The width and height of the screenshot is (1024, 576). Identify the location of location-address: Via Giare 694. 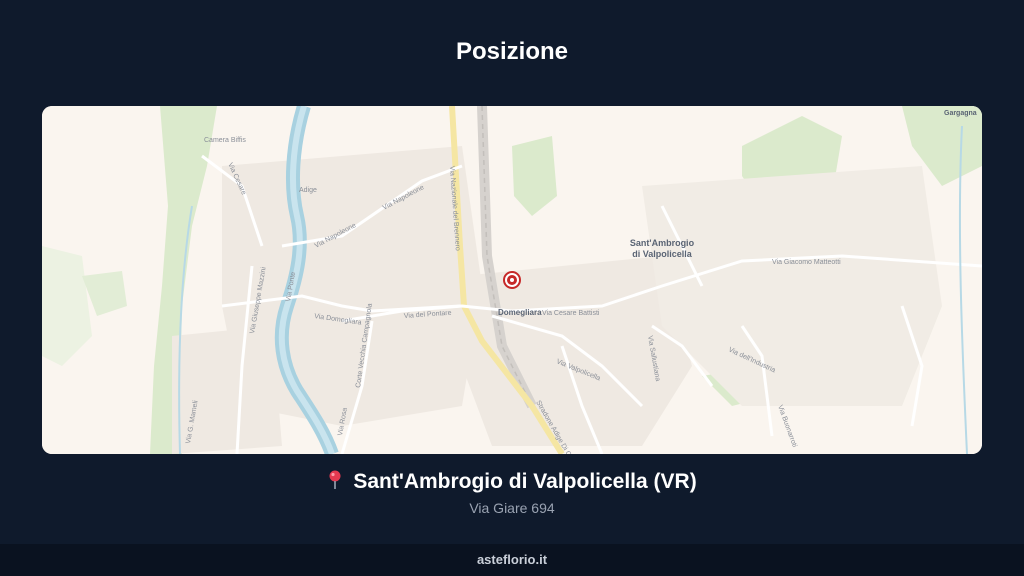
(512, 508).